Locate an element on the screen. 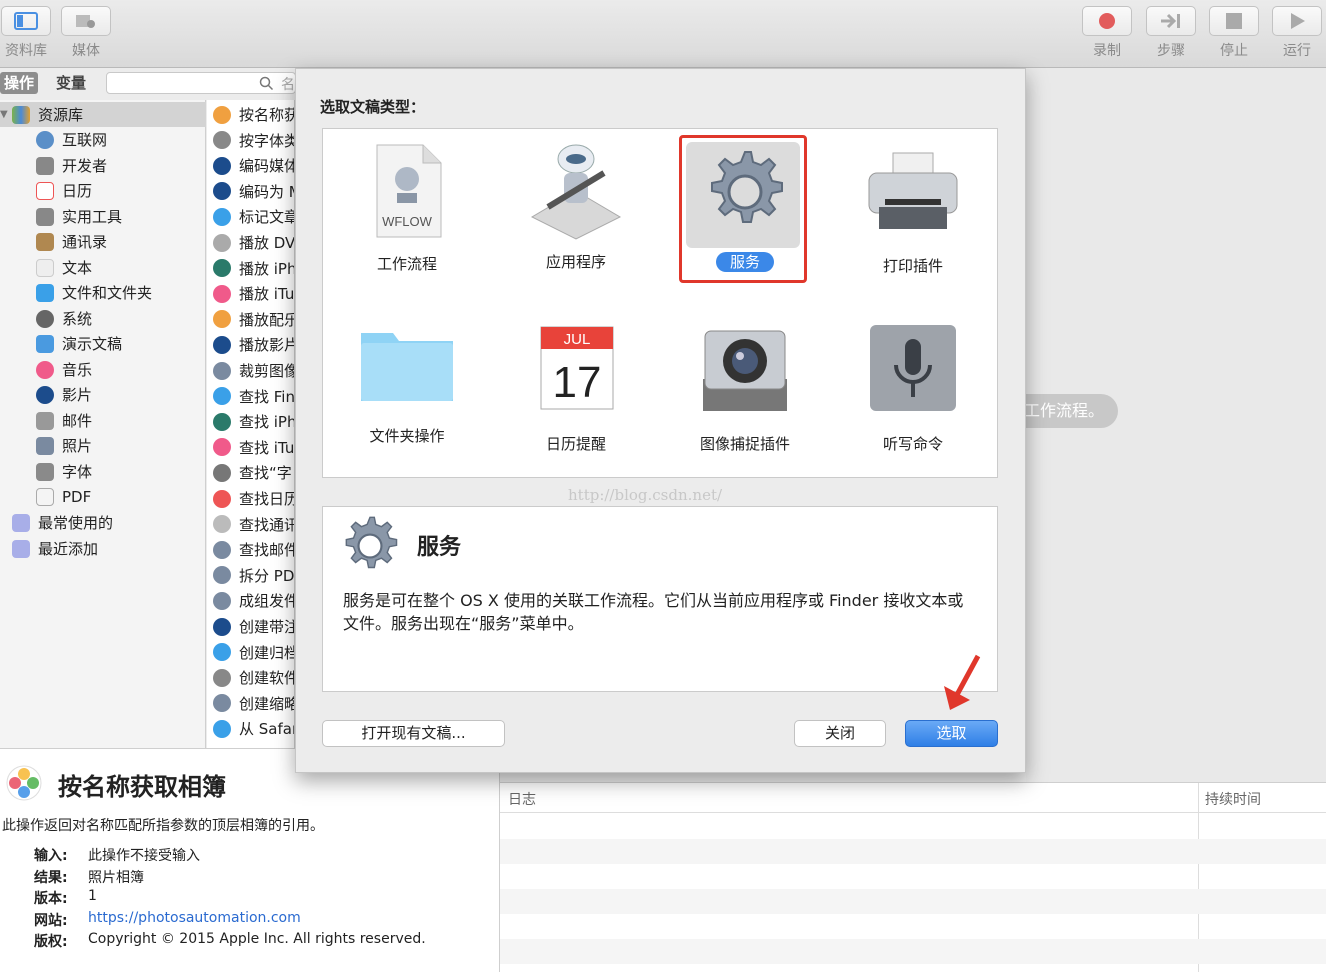  action-item: 查找邮件 is located at coordinates (250, 549).